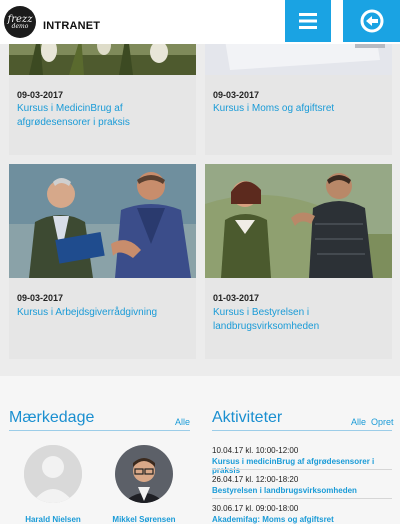  What do you see at coordinates (255, 508) in the screenshot?
I see `activity-time: 30.06.17 kl. 09:00-18:00` at bounding box center [255, 508].